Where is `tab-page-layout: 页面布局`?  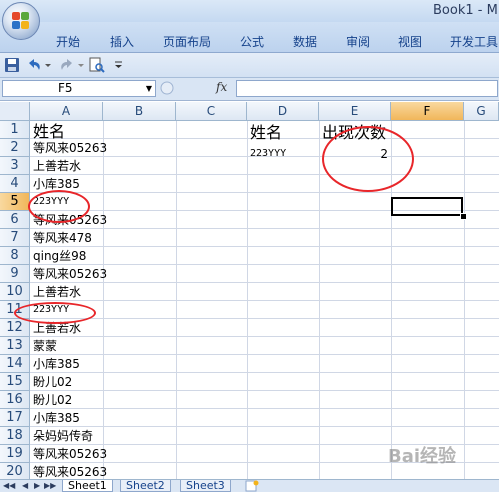
tab-page-layout: 页面布局 is located at coordinates (187, 41).